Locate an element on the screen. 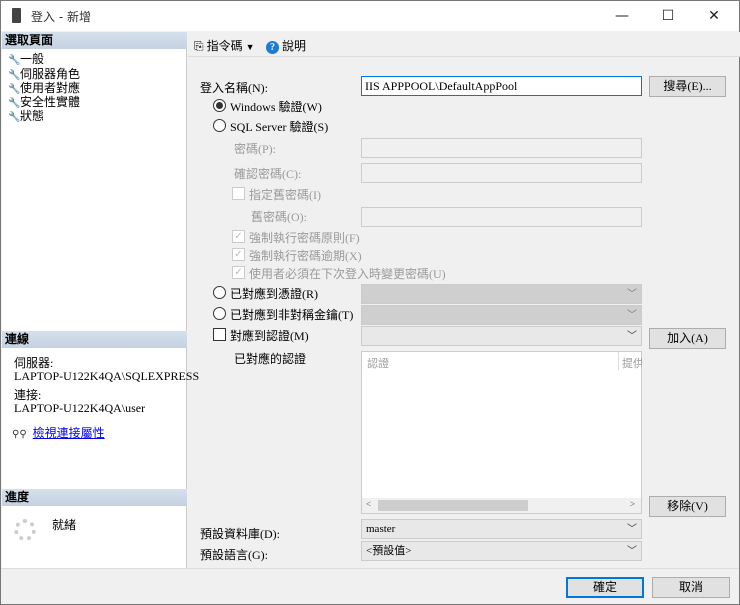 The height and width of the screenshot is (605, 740). scroll-right-icon: > is located at coordinates (632, 504).